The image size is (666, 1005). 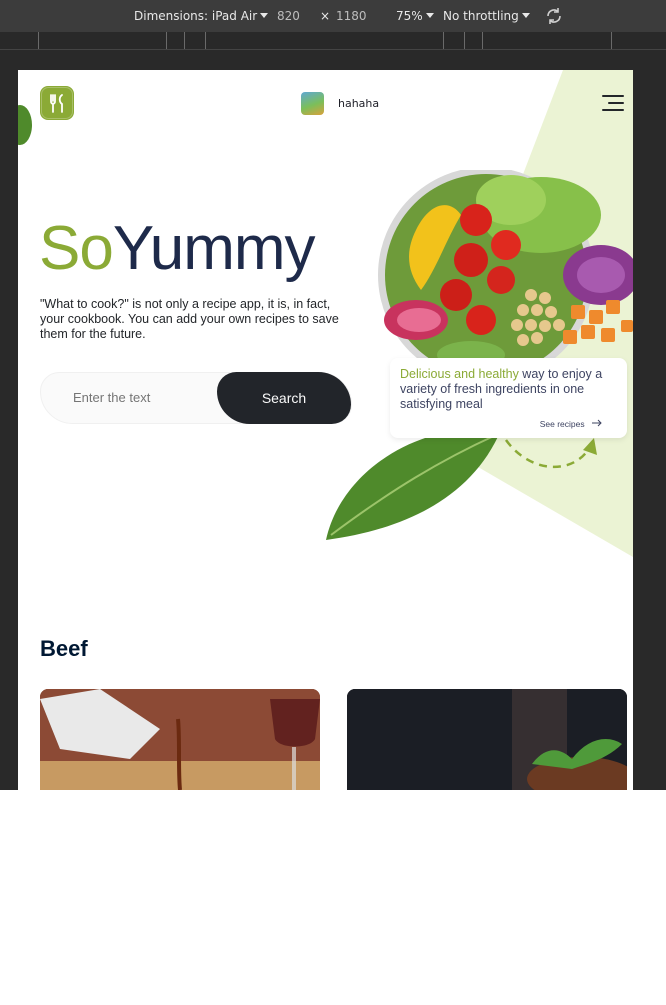 I want to click on height-input: 1180, so click(x=351, y=16).